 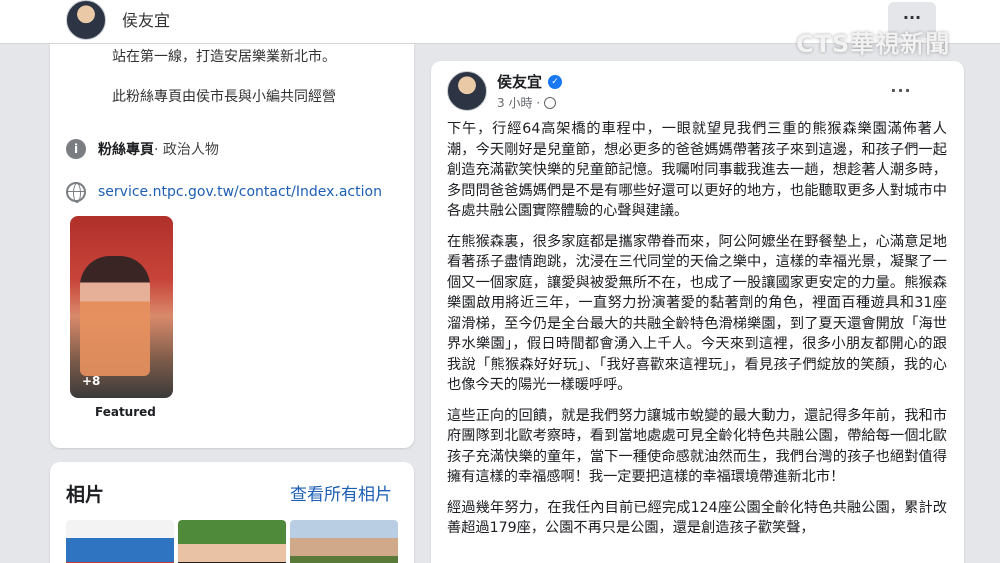 I want to click on post-author-avatar, so click(x=467, y=91).